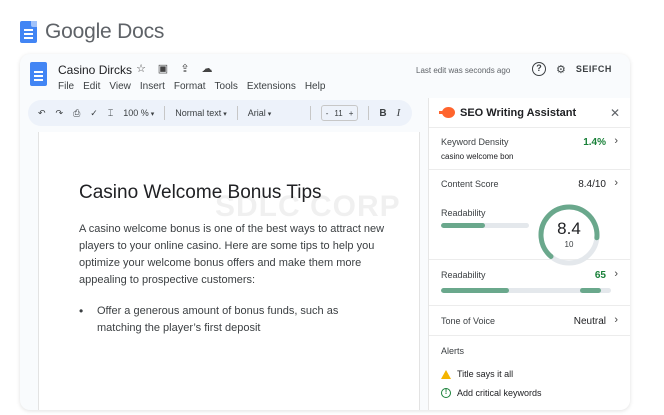 The width and height of the screenshot is (664, 415). I want to click on title-actions: ☆ ▣ ⇪ ☁, so click(174, 68).